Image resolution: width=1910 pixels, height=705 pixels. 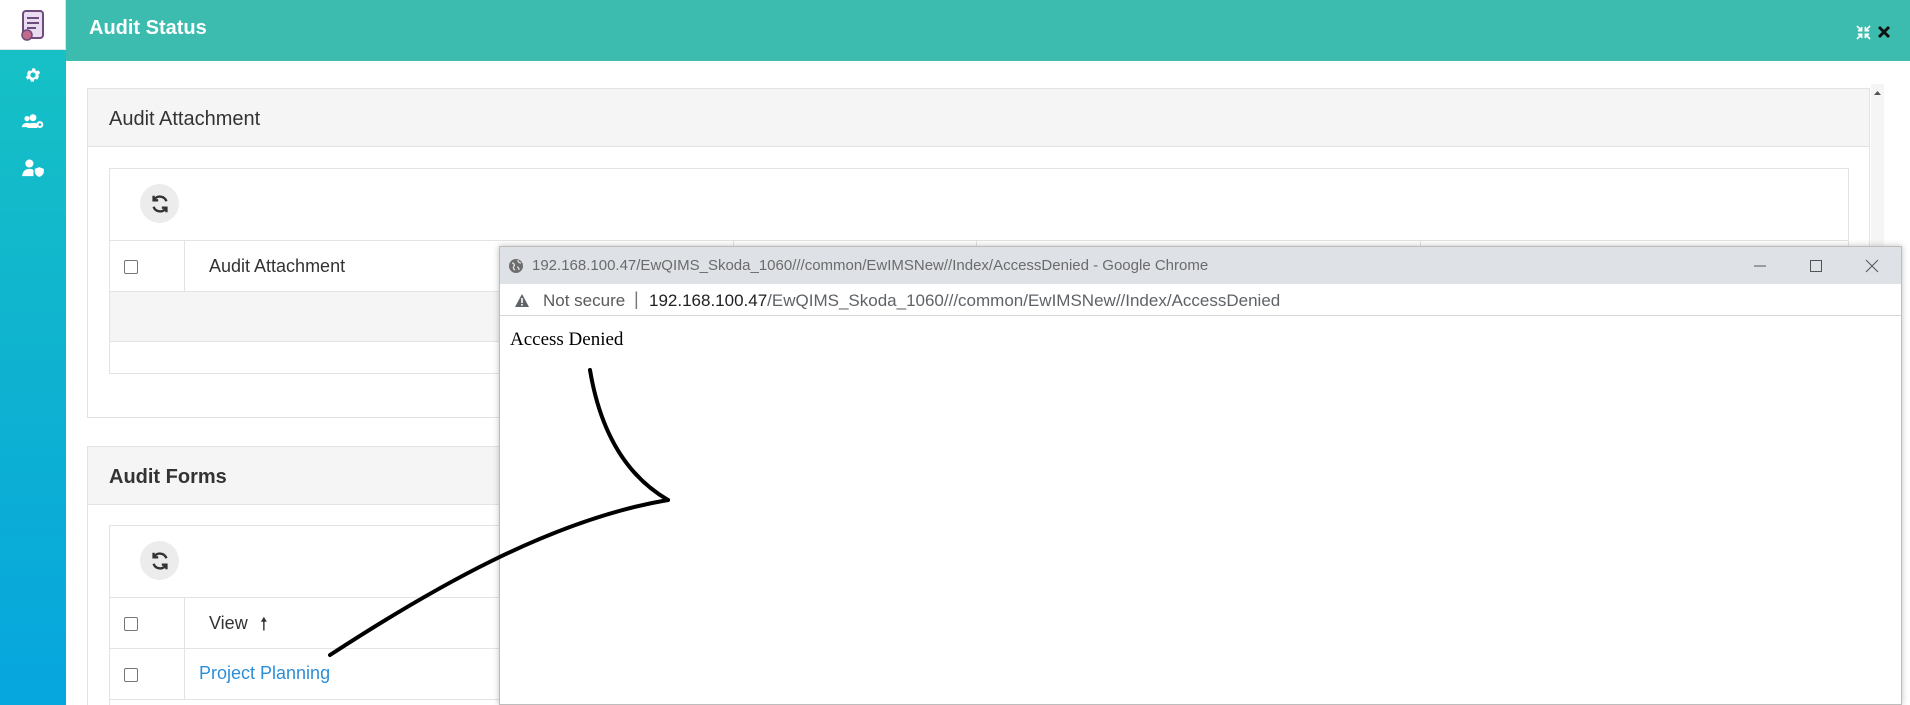 I want to click on sidebar, so click(x=33, y=352).